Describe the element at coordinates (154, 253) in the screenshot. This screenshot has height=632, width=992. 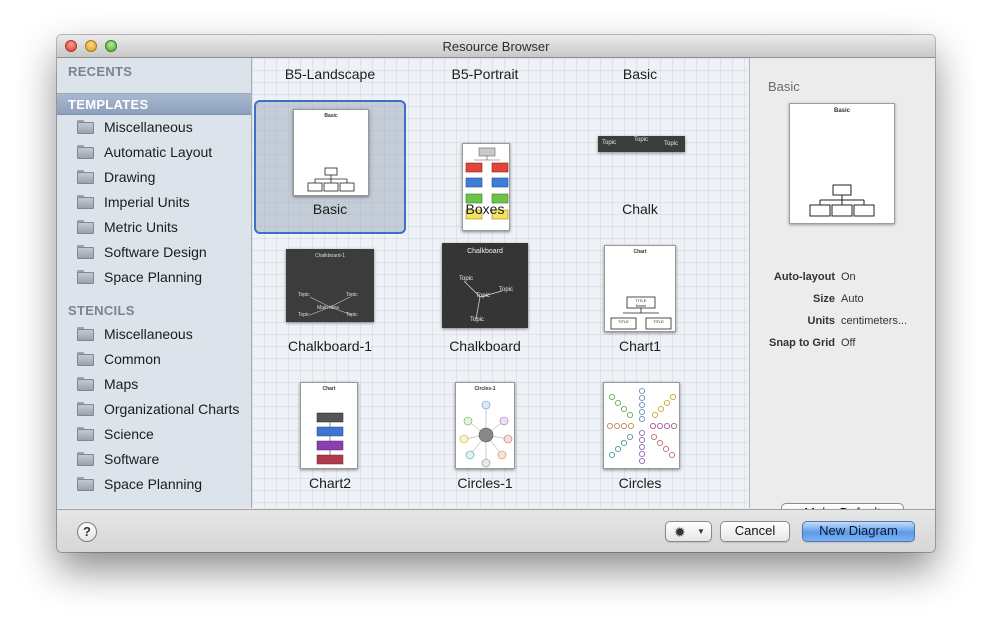
I see `sidebar-item-software-design: Software Design` at that location.